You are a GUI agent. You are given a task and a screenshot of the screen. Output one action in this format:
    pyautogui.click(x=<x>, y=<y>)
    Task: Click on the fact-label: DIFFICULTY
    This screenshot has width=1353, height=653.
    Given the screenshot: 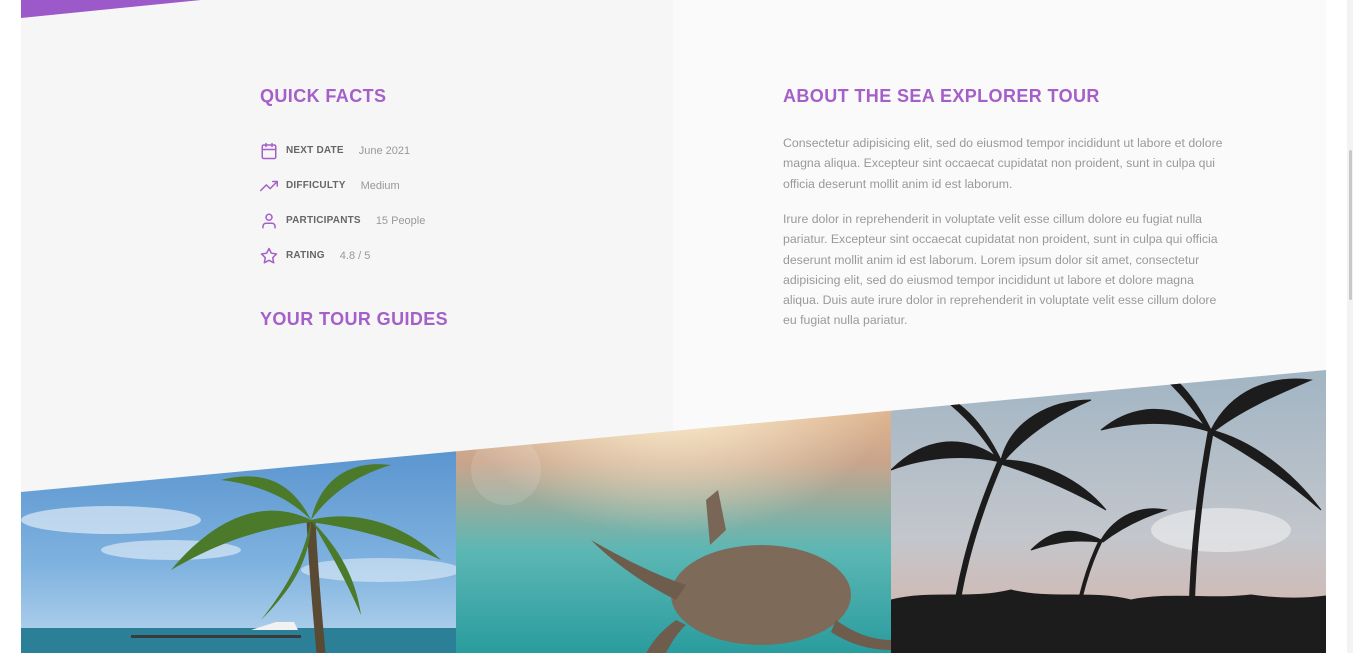 What is the action you would take?
    pyautogui.click(x=316, y=185)
    